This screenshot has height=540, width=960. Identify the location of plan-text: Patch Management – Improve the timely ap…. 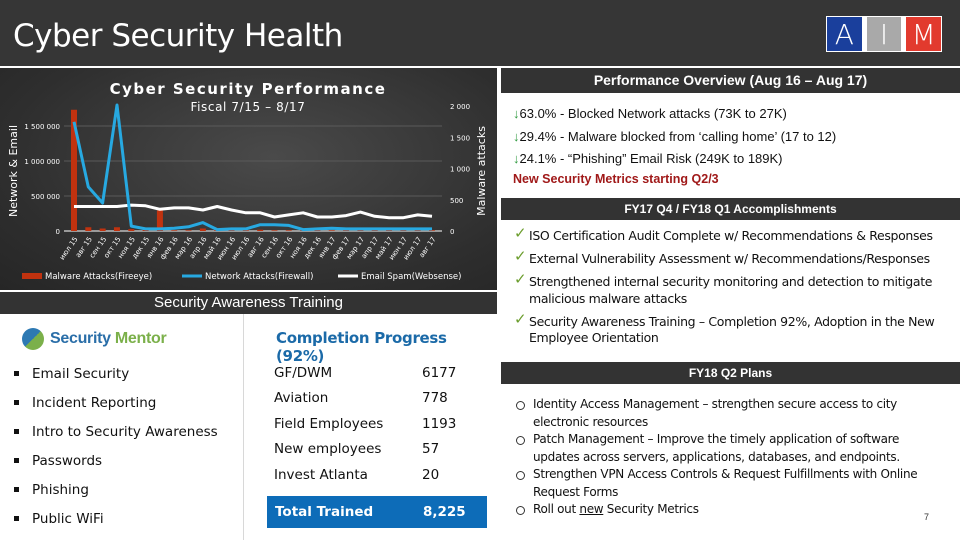
(716, 448).